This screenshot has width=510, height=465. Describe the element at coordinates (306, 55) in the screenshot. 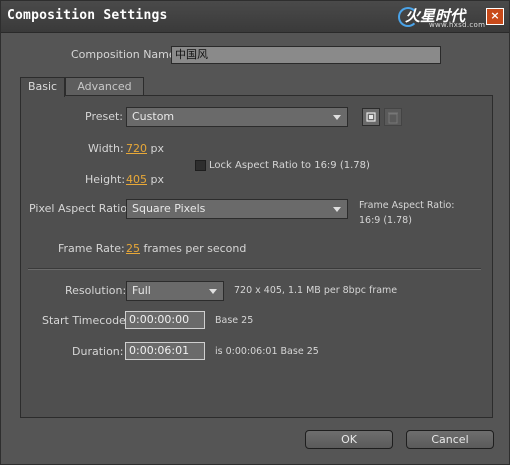

I see `comp-name-input: 中国风` at that location.